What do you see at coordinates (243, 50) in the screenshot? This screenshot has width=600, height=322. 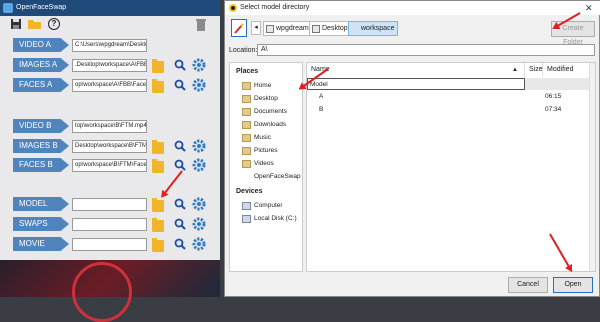 I see `location-label: Location:` at bounding box center [243, 50].